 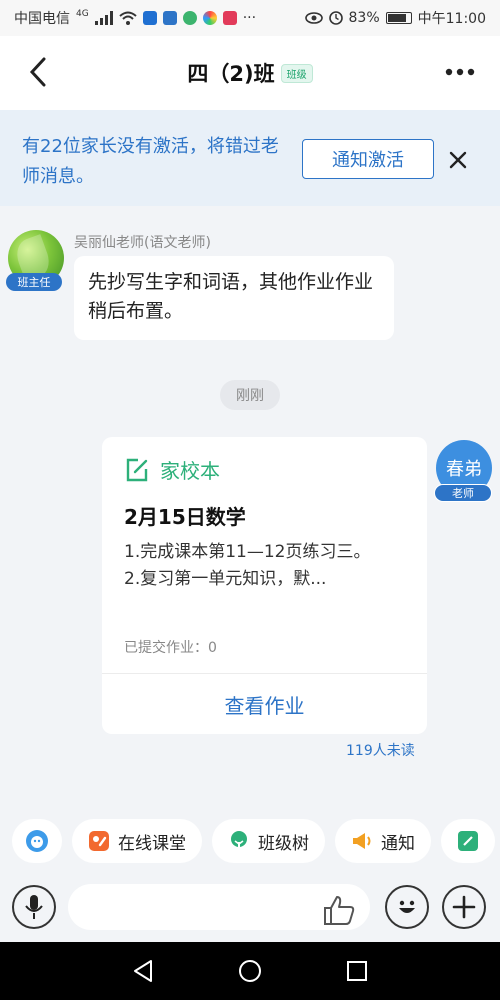 I want to click on teacher-message-bubble: 先抄写生字和词语，其他作业作业稍后布置。, so click(x=234, y=298).